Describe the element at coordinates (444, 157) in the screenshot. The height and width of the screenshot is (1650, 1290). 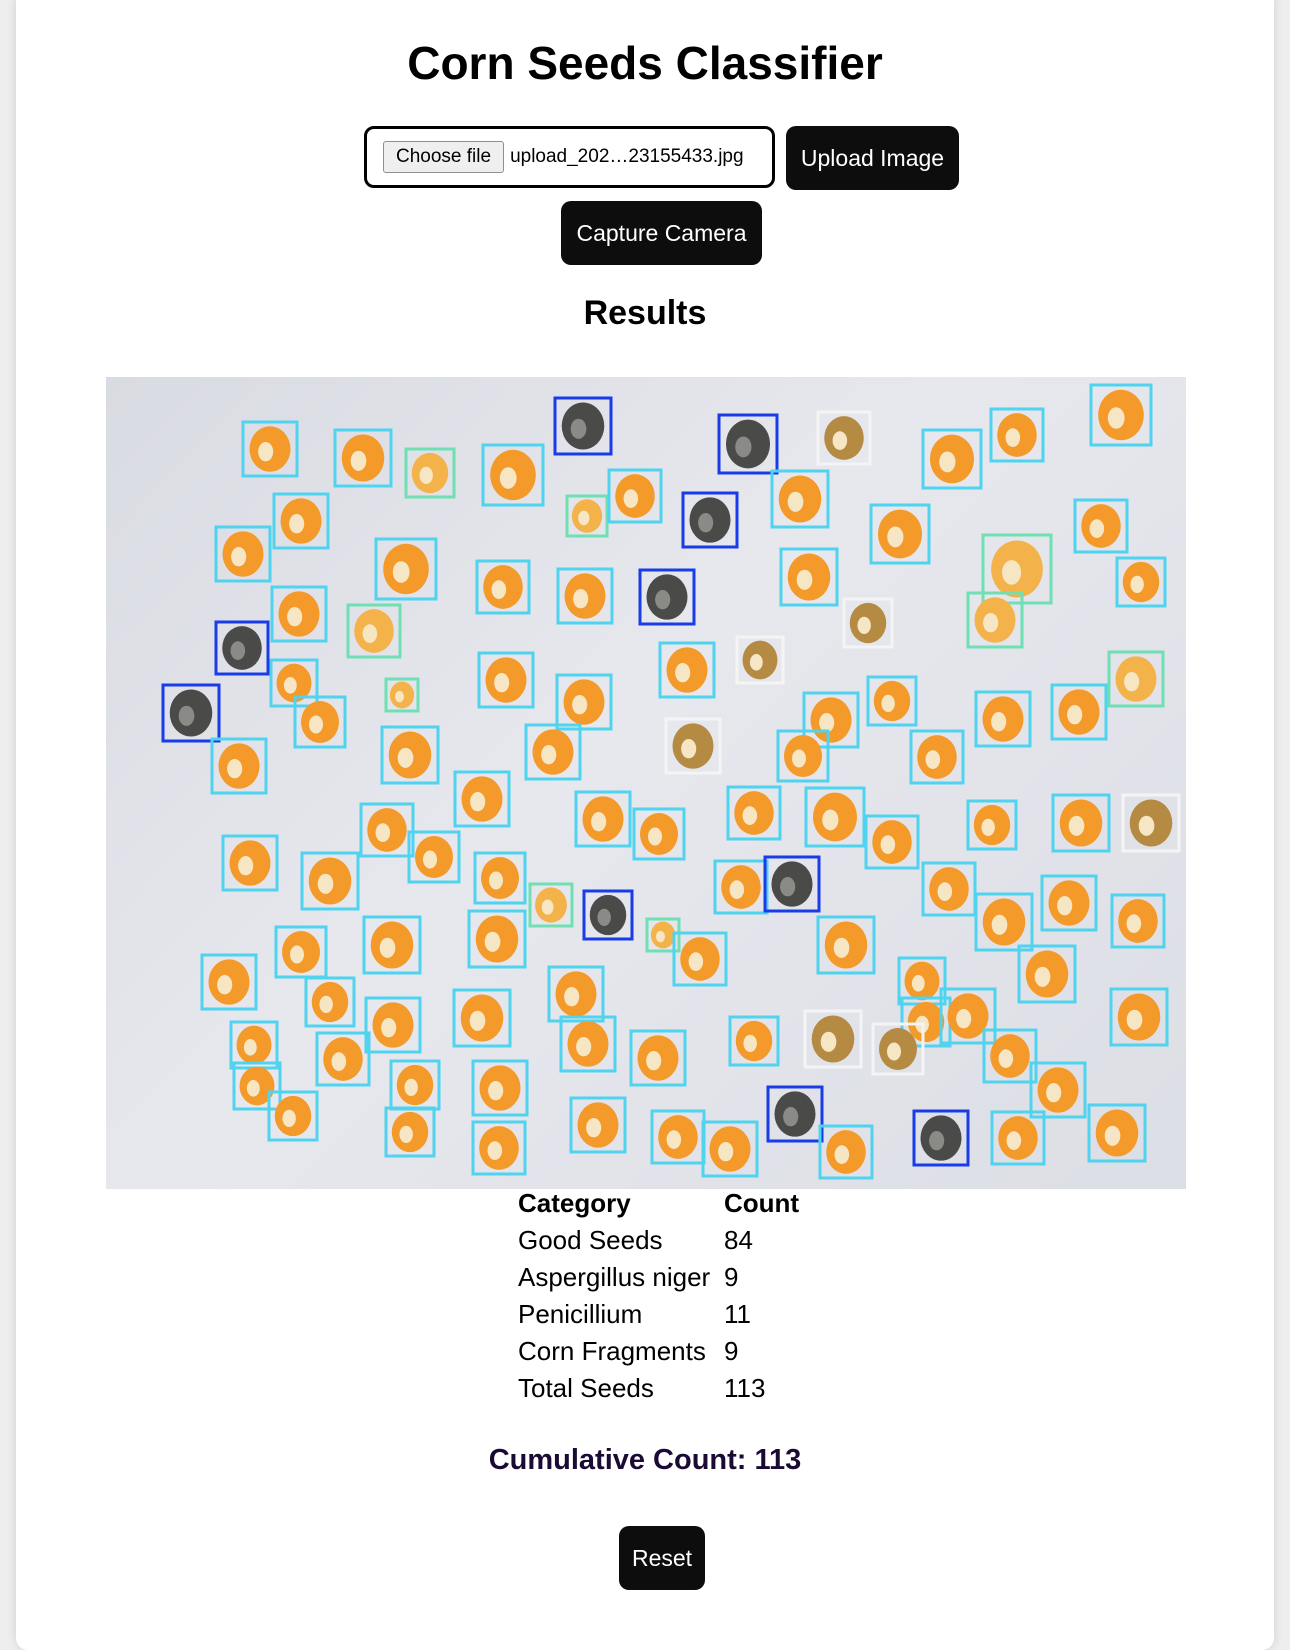
I see `choose-file-button: Choose file` at that location.